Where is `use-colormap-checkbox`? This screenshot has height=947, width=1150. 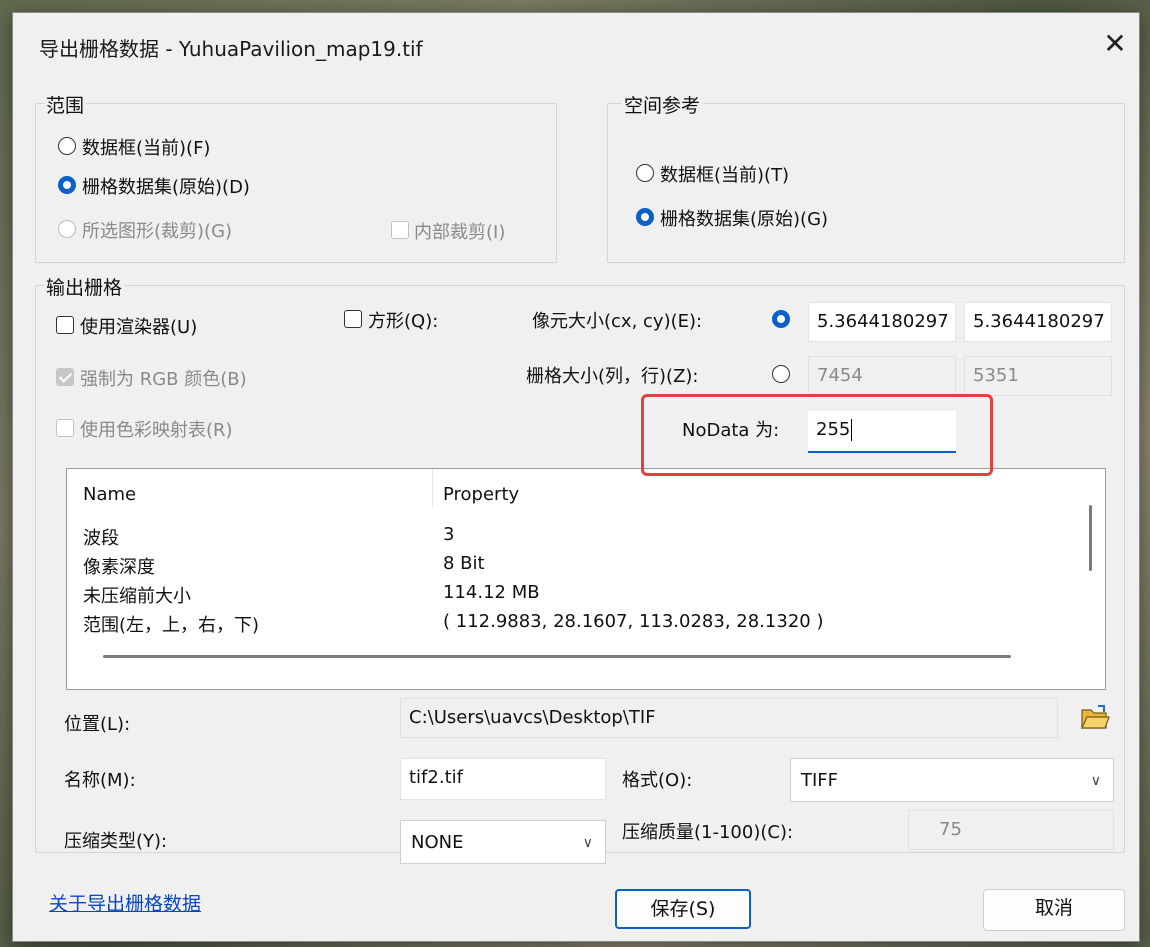 use-colormap-checkbox is located at coordinates (65, 428).